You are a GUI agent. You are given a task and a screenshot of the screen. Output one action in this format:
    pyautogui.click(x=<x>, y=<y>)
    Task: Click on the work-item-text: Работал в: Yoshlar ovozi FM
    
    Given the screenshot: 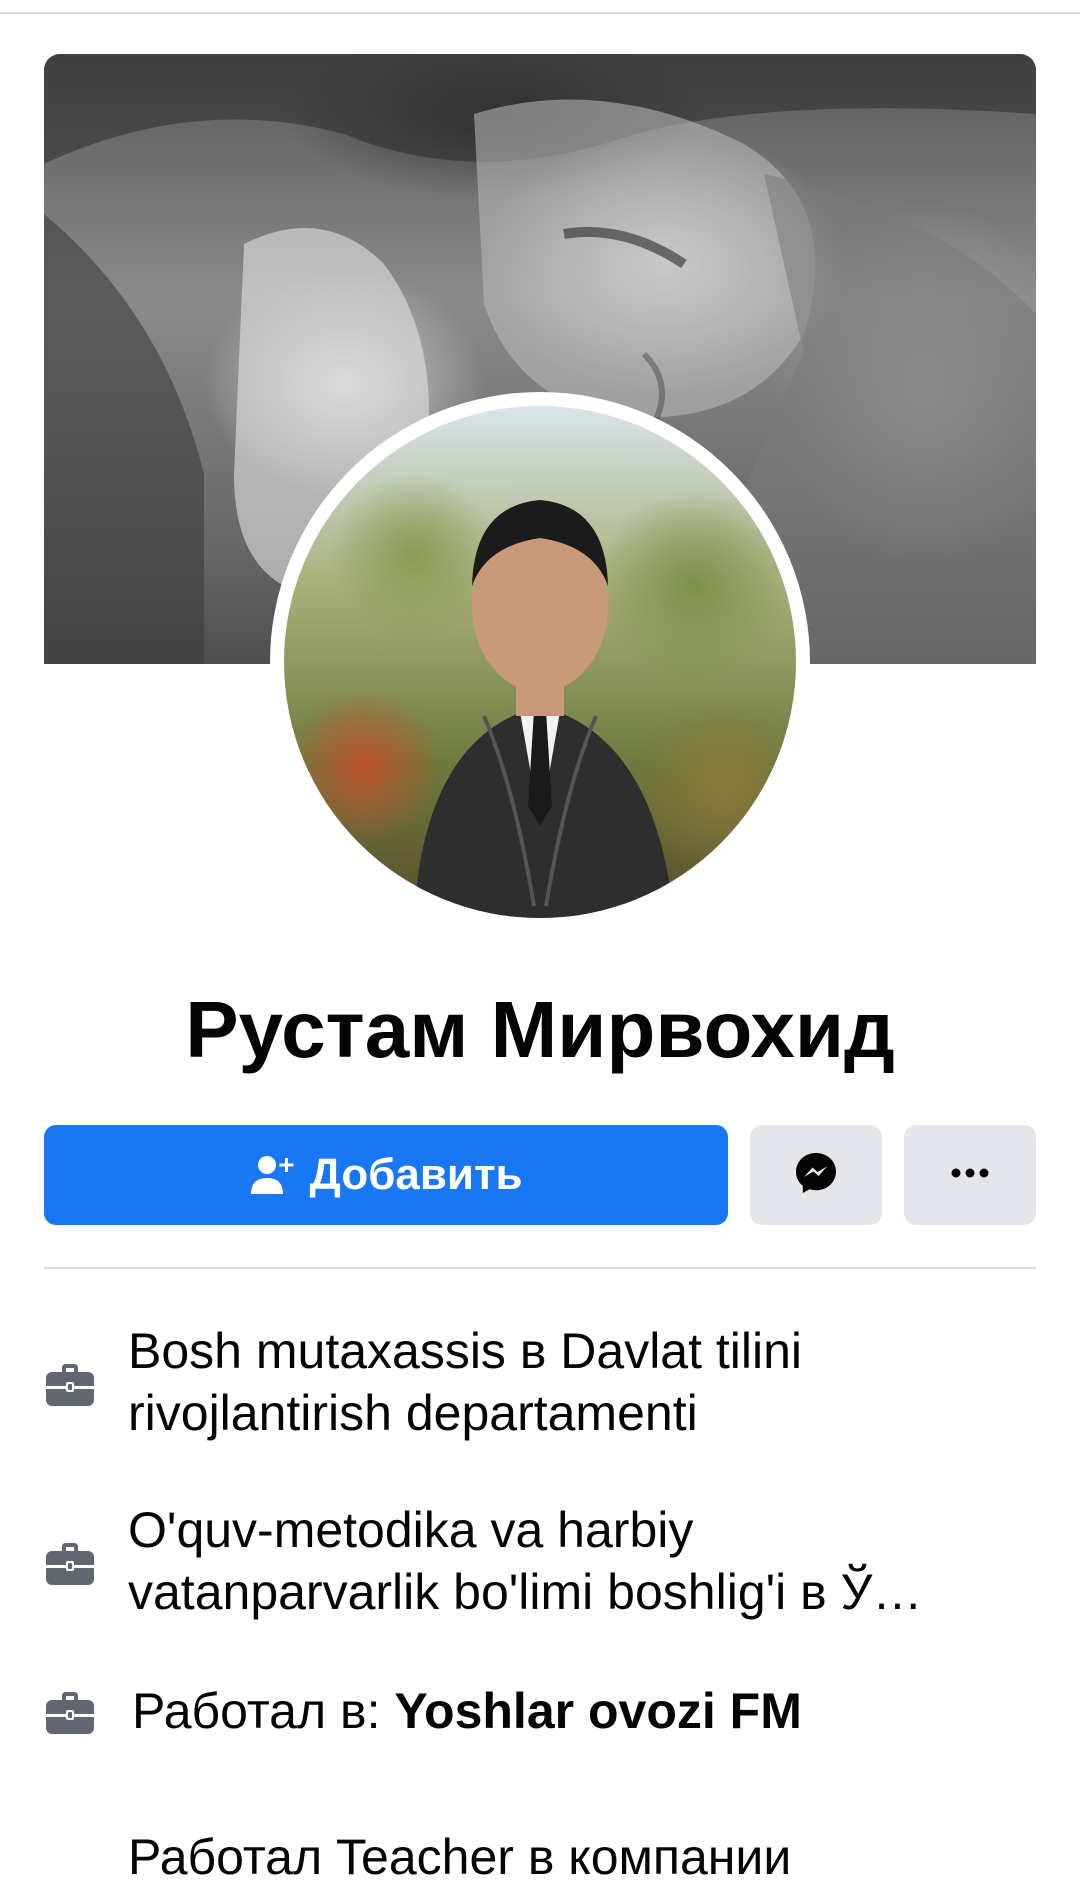 What is the action you would take?
    pyautogui.click(x=572, y=1711)
    